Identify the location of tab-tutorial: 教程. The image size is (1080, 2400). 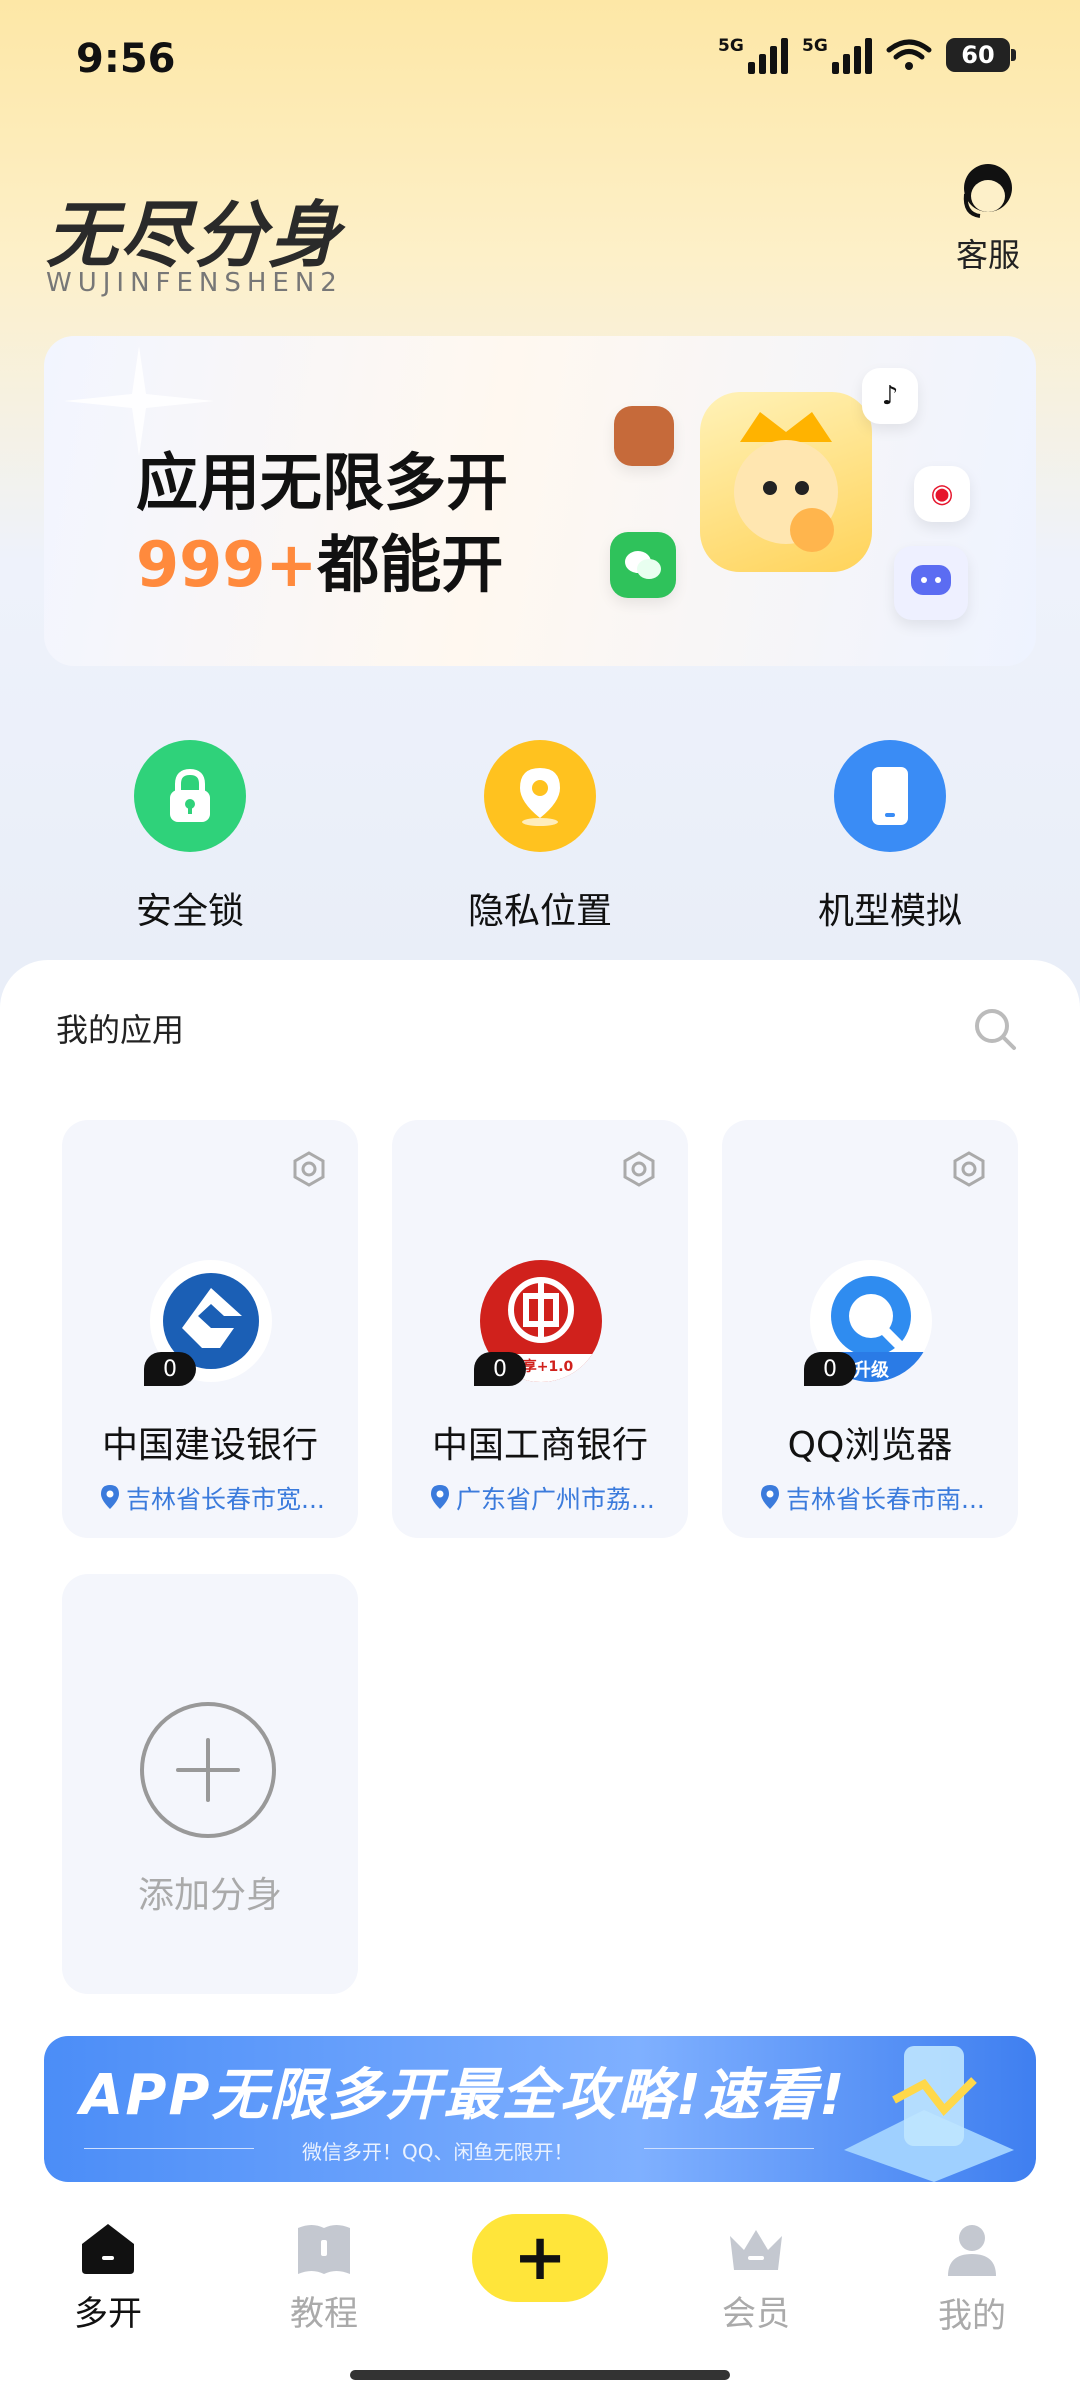
(324, 2278).